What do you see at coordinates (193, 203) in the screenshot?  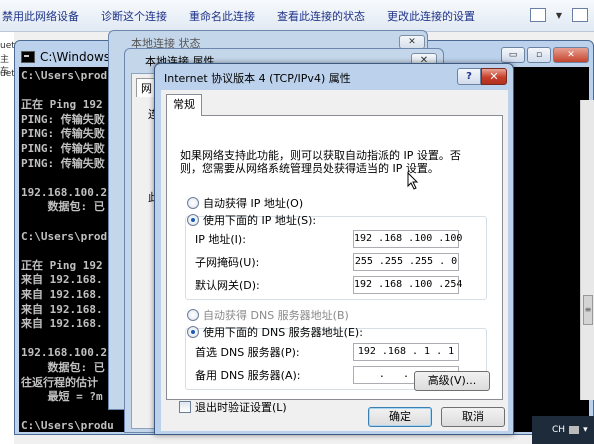 I see `auto-ip-radio` at bounding box center [193, 203].